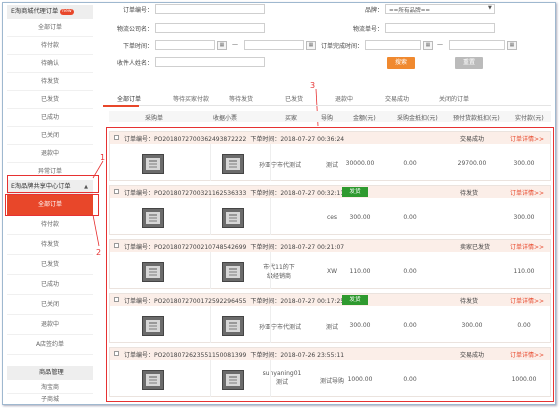 Image resolution: width=560 pixels, height=408 pixels. Describe the element at coordinates (410, 11) in the screenshot. I see `brand-select-value: ==所有品牌==` at that location.